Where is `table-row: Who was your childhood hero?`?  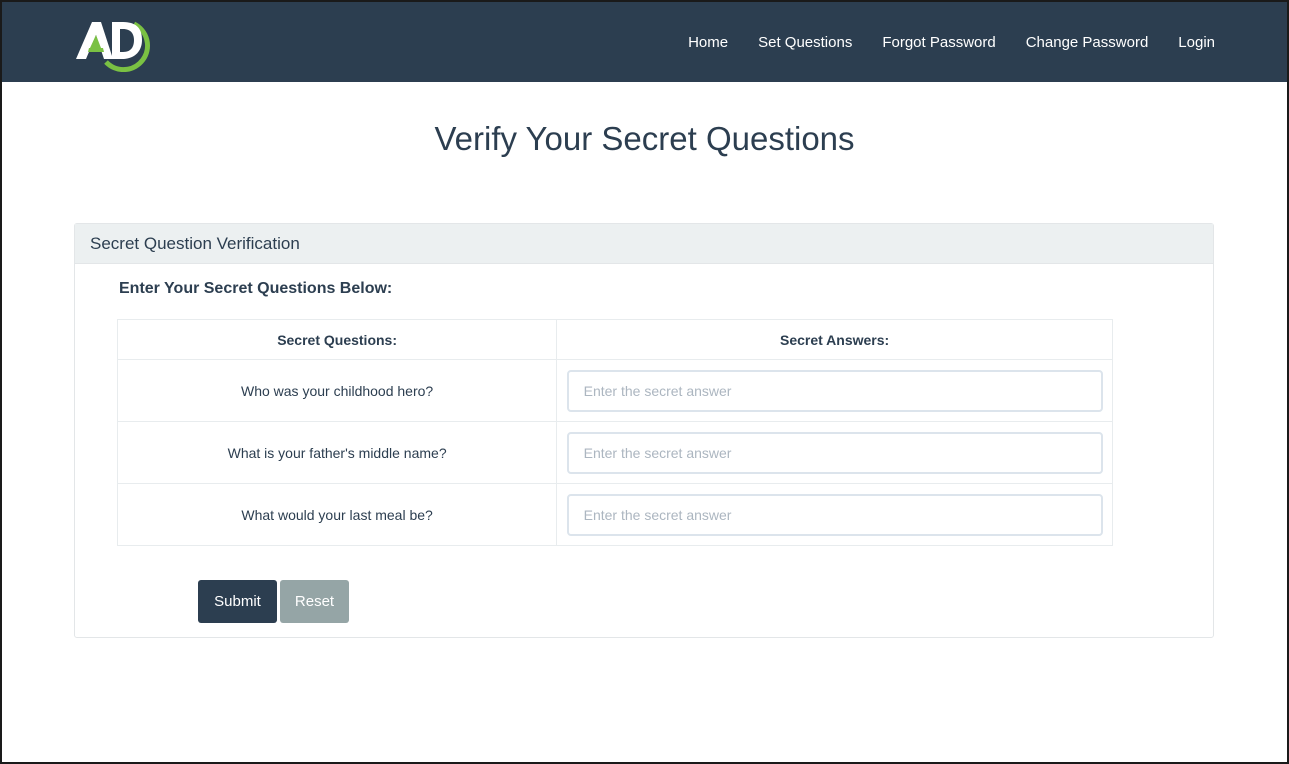 table-row: Who was your childhood hero? is located at coordinates (614, 390).